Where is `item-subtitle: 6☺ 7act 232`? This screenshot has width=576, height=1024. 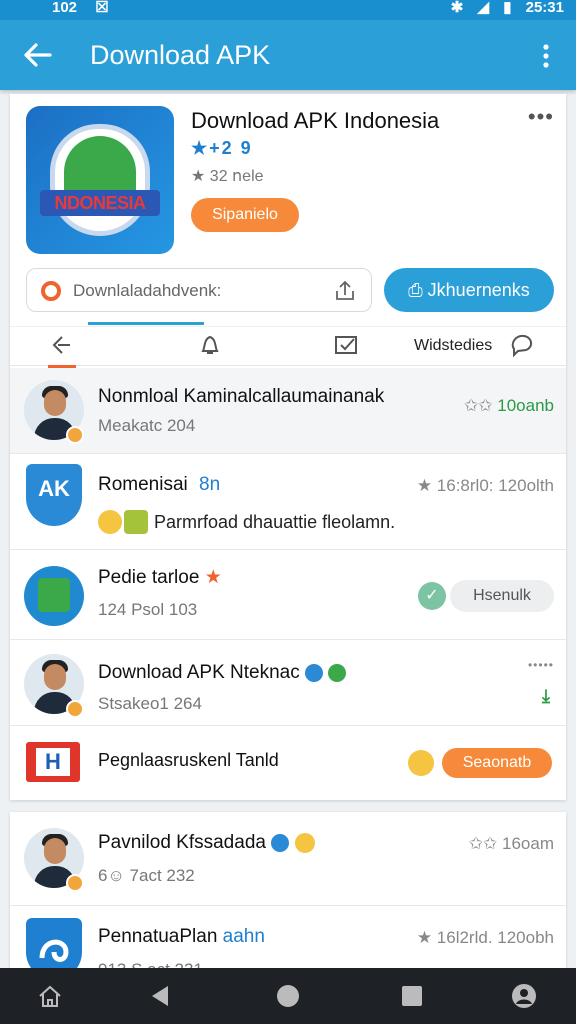 item-subtitle: 6☺ 7act 232 is located at coordinates (146, 875).